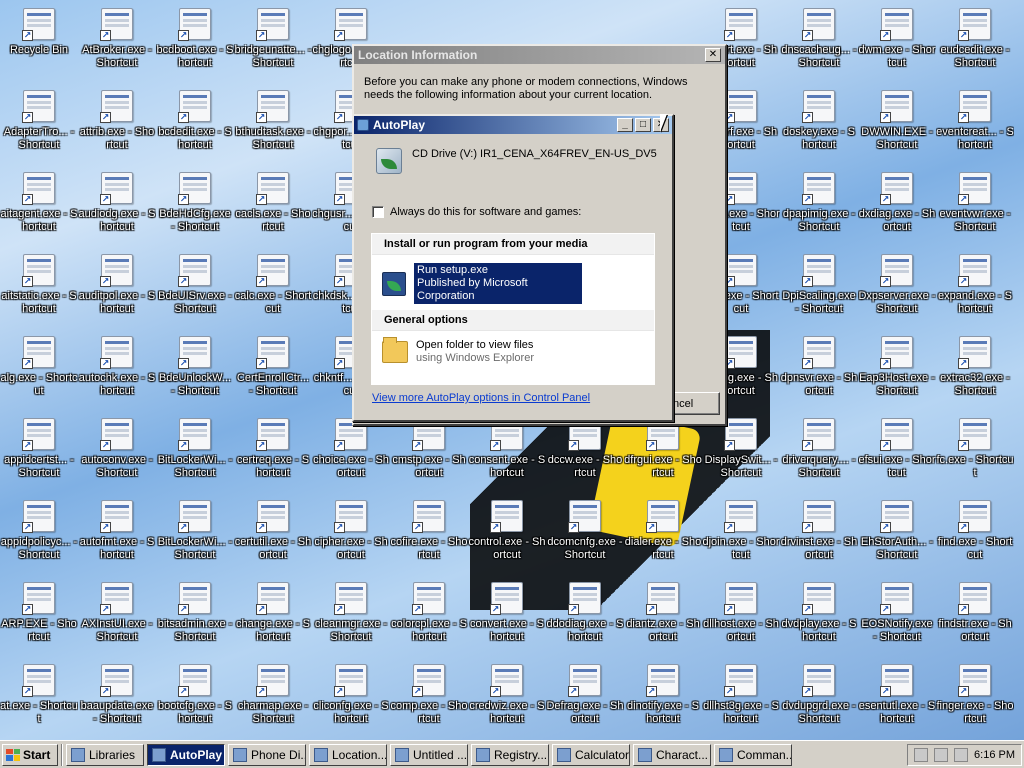 The image size is (1024, 768). What do you see at coordinates (507, 612) in the screenshot?
I see `desktop-icon-convert: ↗ convert.exe - Shortcut` at bounding box center [507, 612].